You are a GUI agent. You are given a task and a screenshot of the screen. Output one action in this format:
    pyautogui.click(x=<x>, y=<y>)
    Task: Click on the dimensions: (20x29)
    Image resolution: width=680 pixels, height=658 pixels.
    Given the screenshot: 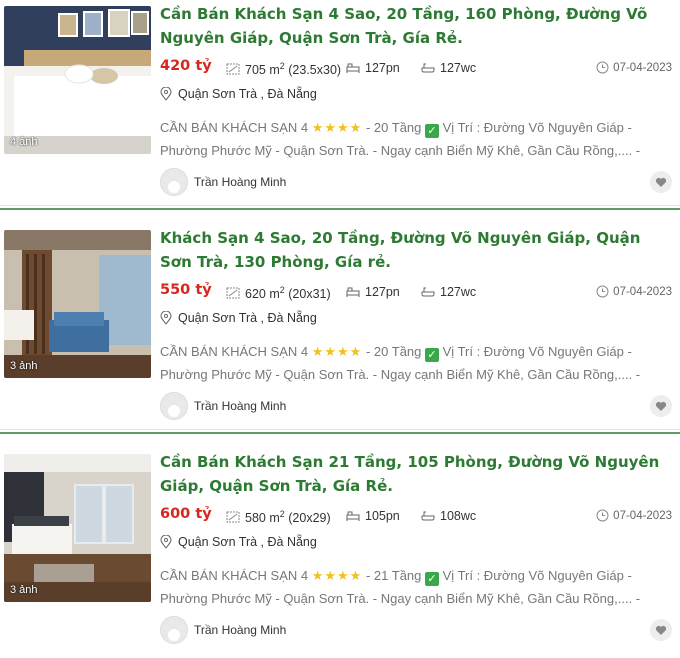 What is the action you would take?
    pyautogui.click(x=309, y=518)
    